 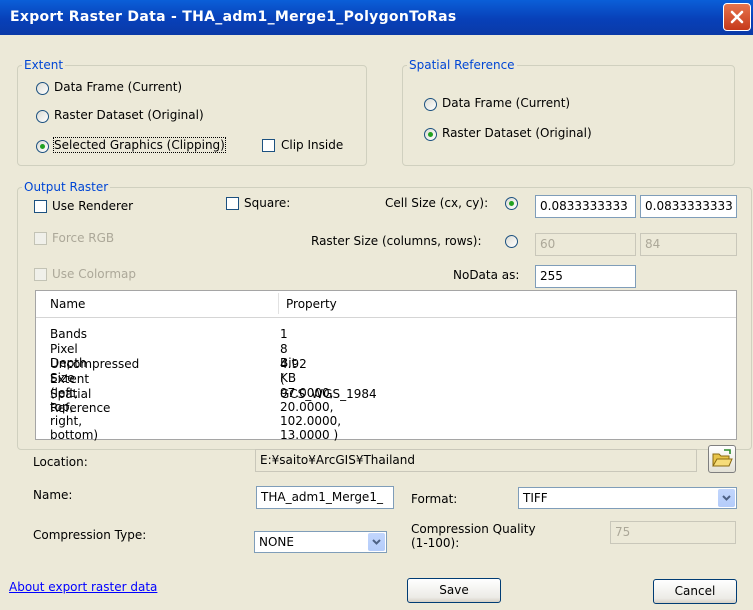 I want to click on square-checkbox, so click(x=232, y=203).